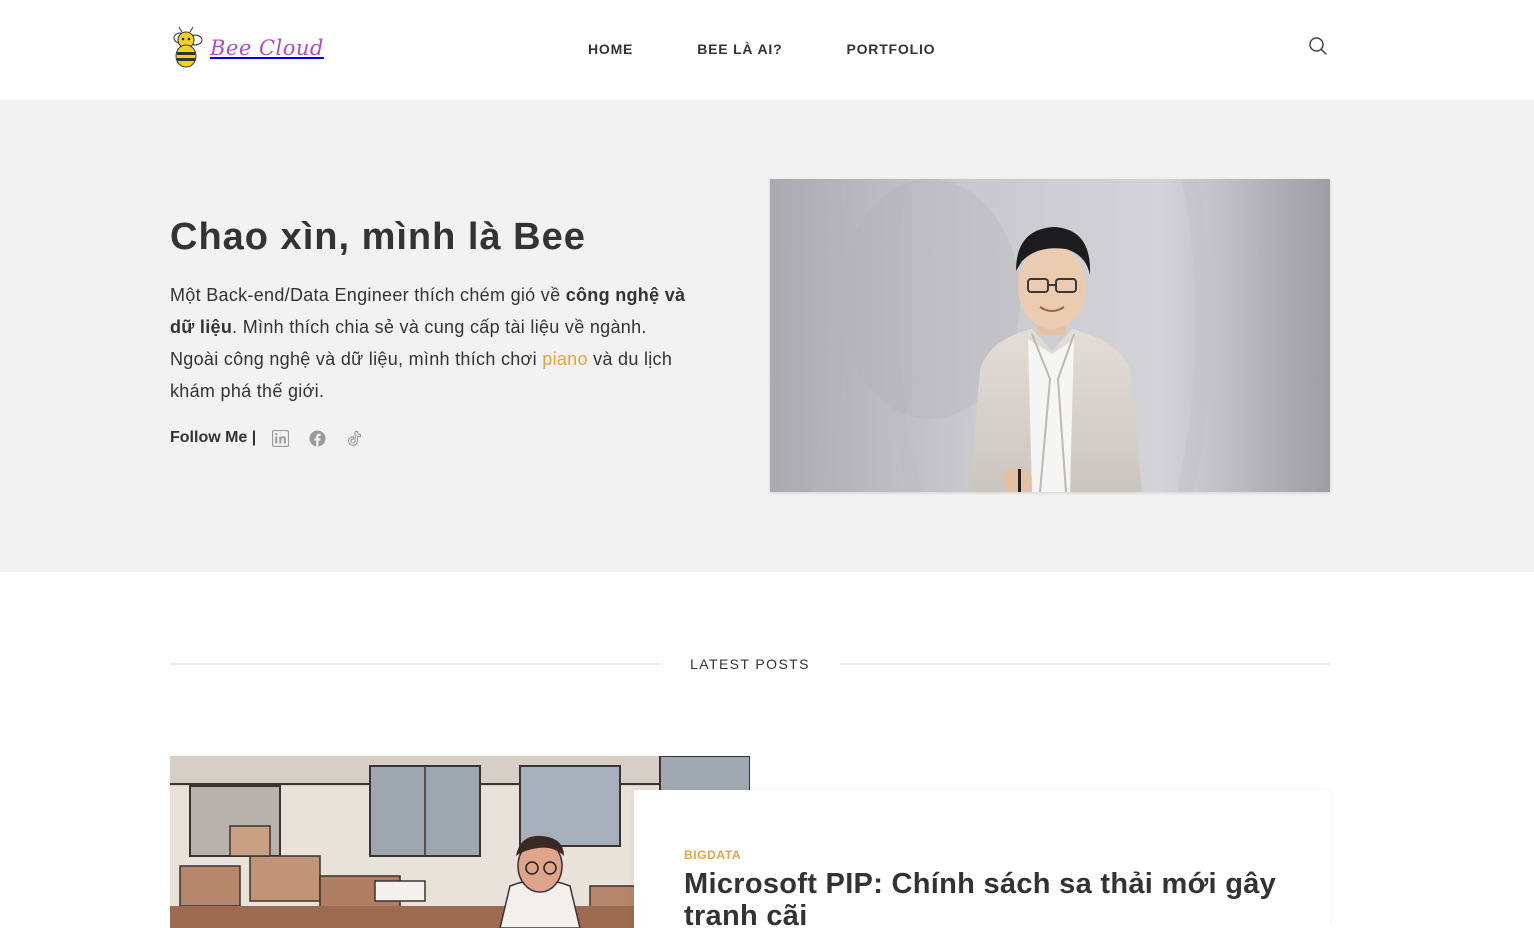  Describe the element at coordinates (1085, 664) in the screenshot. I see `divider-right` at that location.